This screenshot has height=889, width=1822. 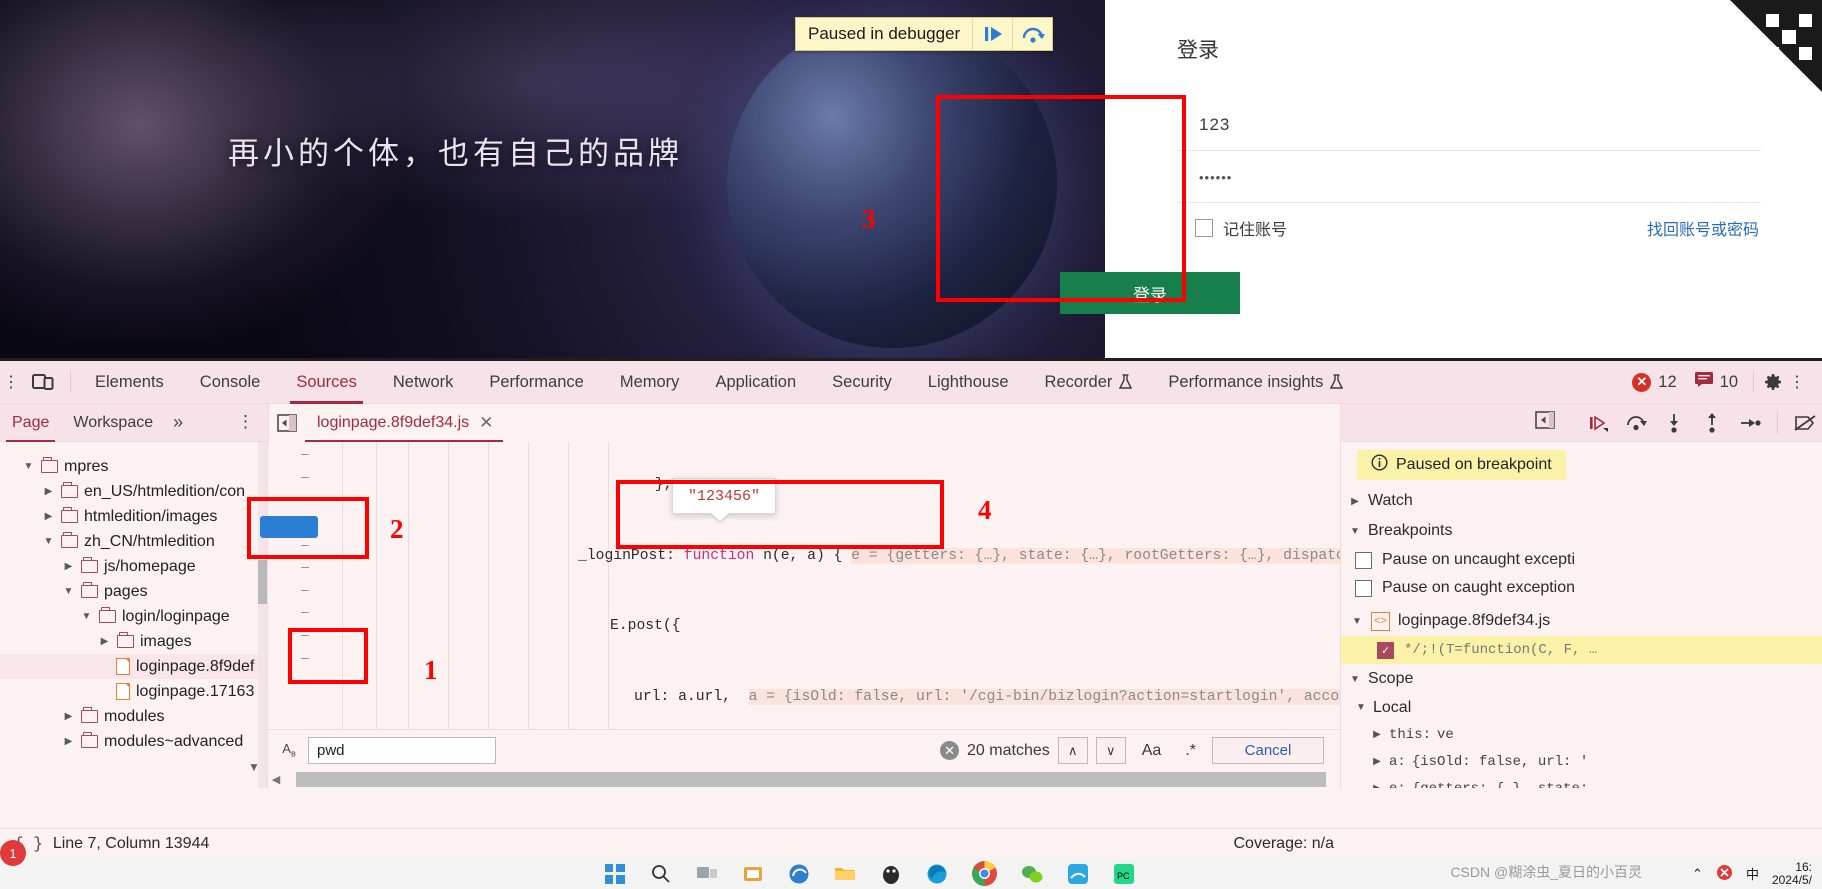 What do you see at coordinates (1581, 560) in the screenshot?
I see `pause-on-uncaught-exceptions: Pause on uncaught excepti` at bounding box center [1581, 560].